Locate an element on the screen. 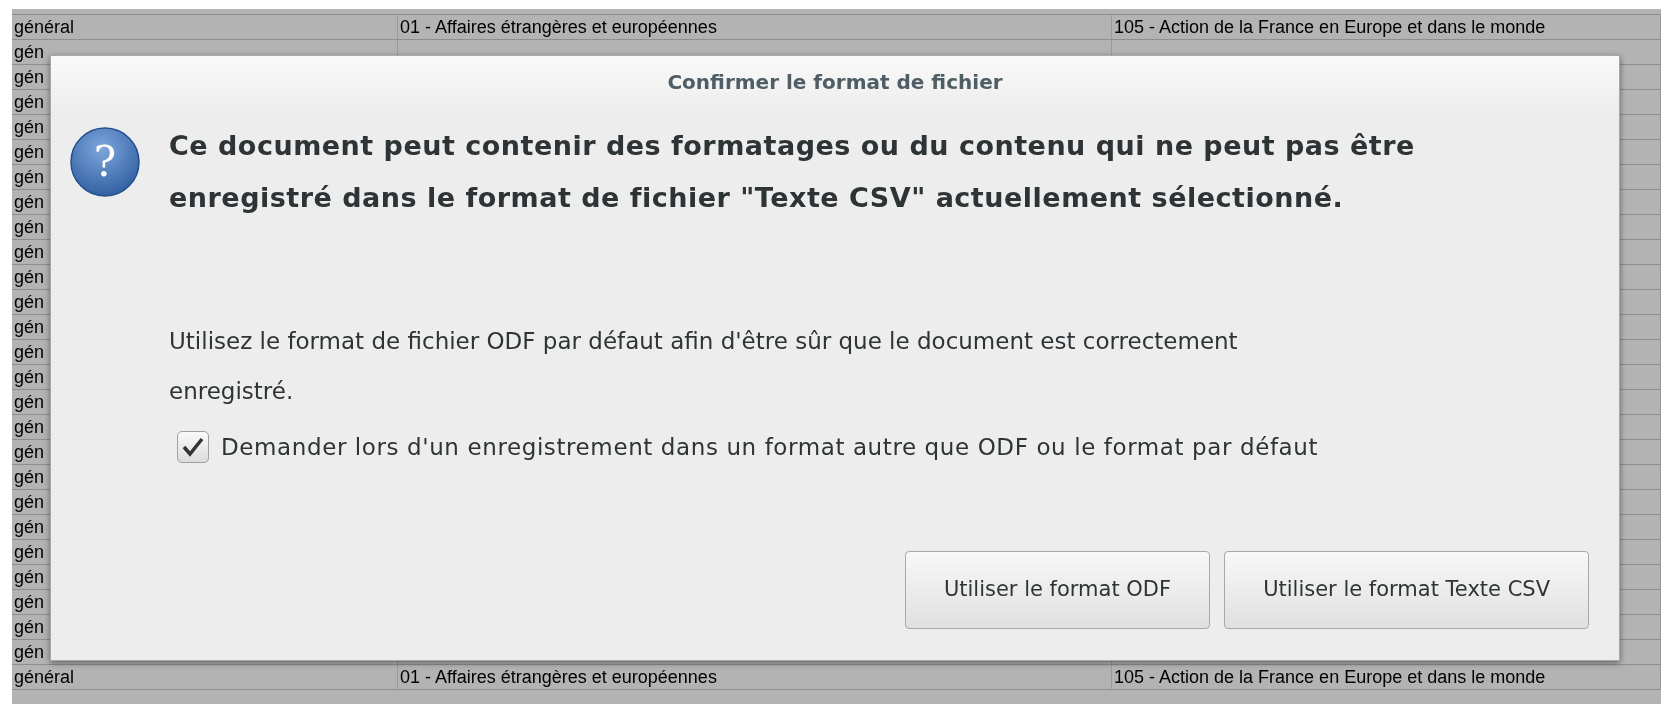 This screenshot has width=1661, height=704. question-icon: ? is located at coordinates (105, 162).